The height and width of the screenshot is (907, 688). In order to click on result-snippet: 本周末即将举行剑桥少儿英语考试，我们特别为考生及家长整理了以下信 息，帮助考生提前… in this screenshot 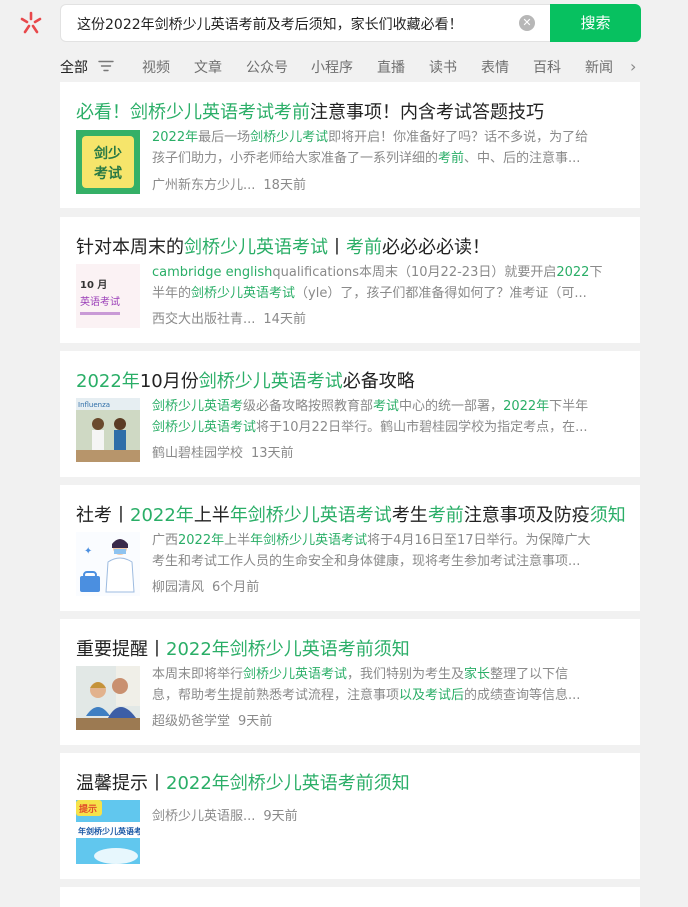, I will do `click(387, 685)`.